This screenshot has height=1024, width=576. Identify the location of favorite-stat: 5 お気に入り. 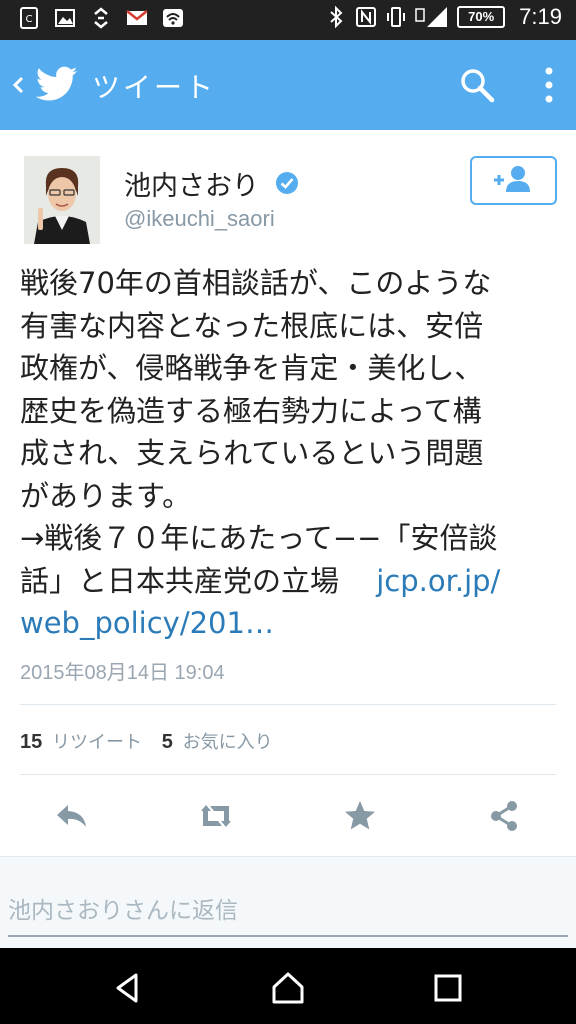
(217, 742).